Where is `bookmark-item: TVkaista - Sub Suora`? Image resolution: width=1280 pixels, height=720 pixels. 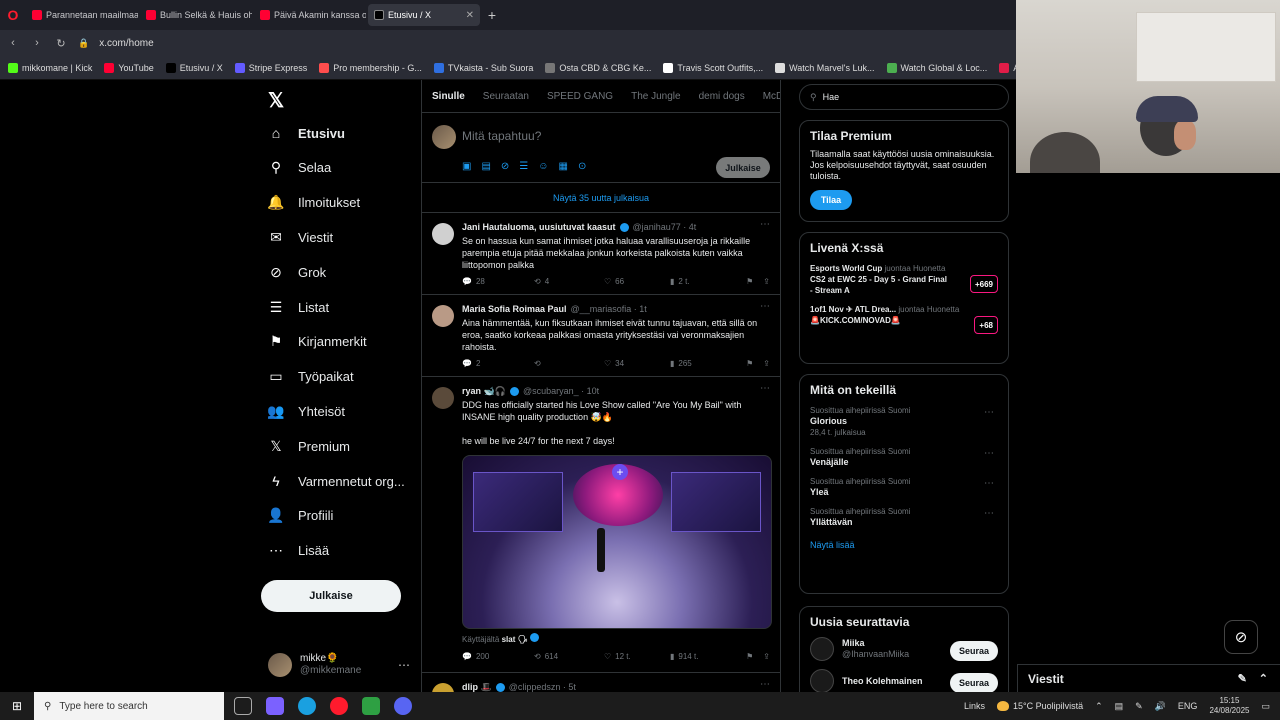 bookmark-item: TVkaista - Sub Suora is located at coordinates (483, 67).